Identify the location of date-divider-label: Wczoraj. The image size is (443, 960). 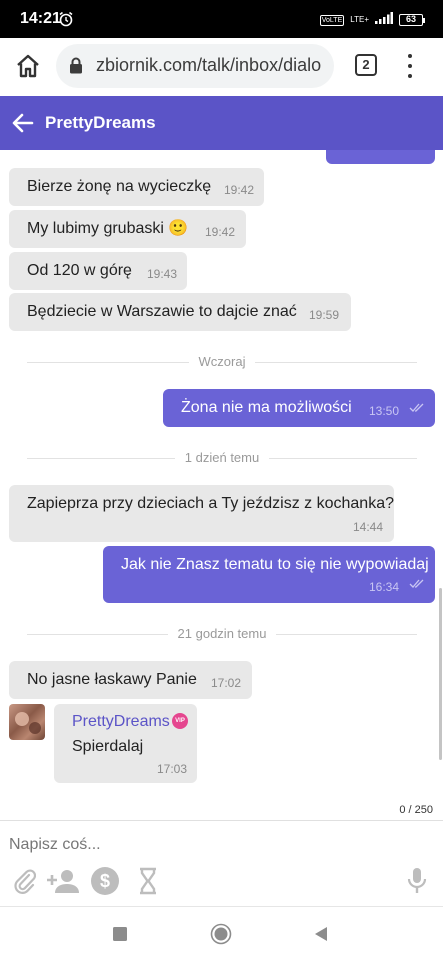
(222, 361).